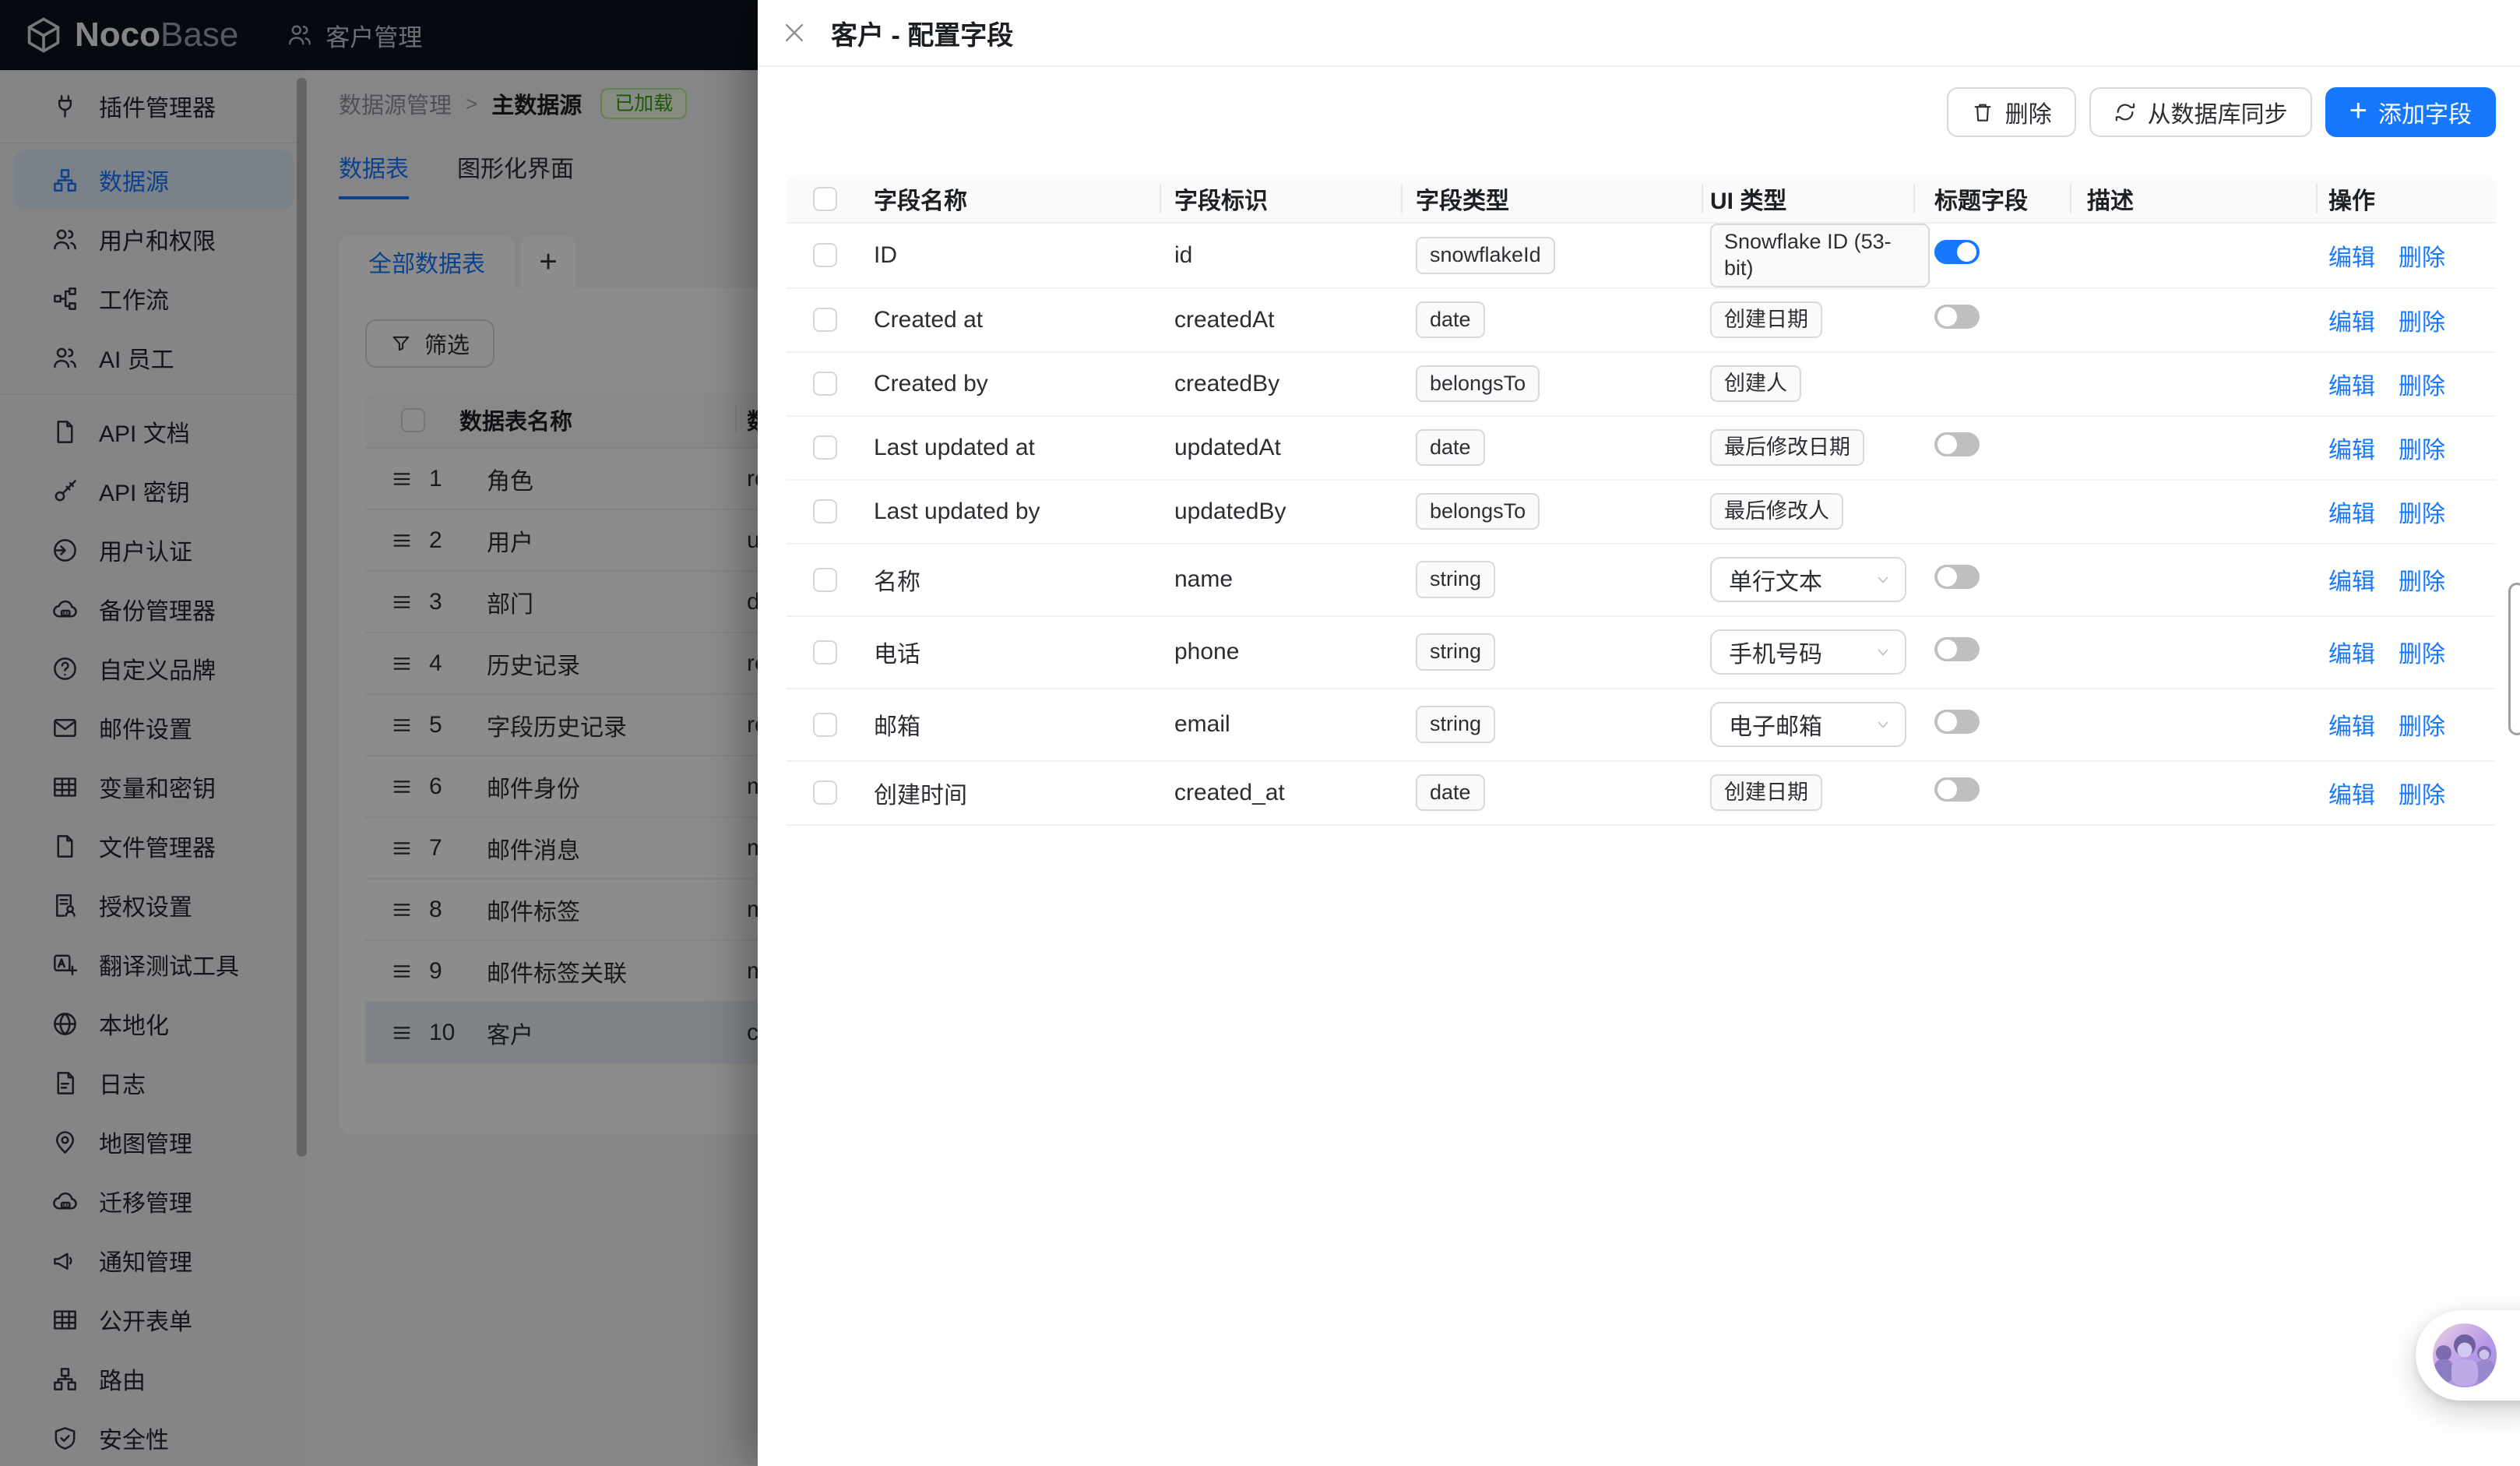 This screenshot has width=2520, height=1466. I want to click on drawer-title: 客户 - 配置字段, so click(922, 35).